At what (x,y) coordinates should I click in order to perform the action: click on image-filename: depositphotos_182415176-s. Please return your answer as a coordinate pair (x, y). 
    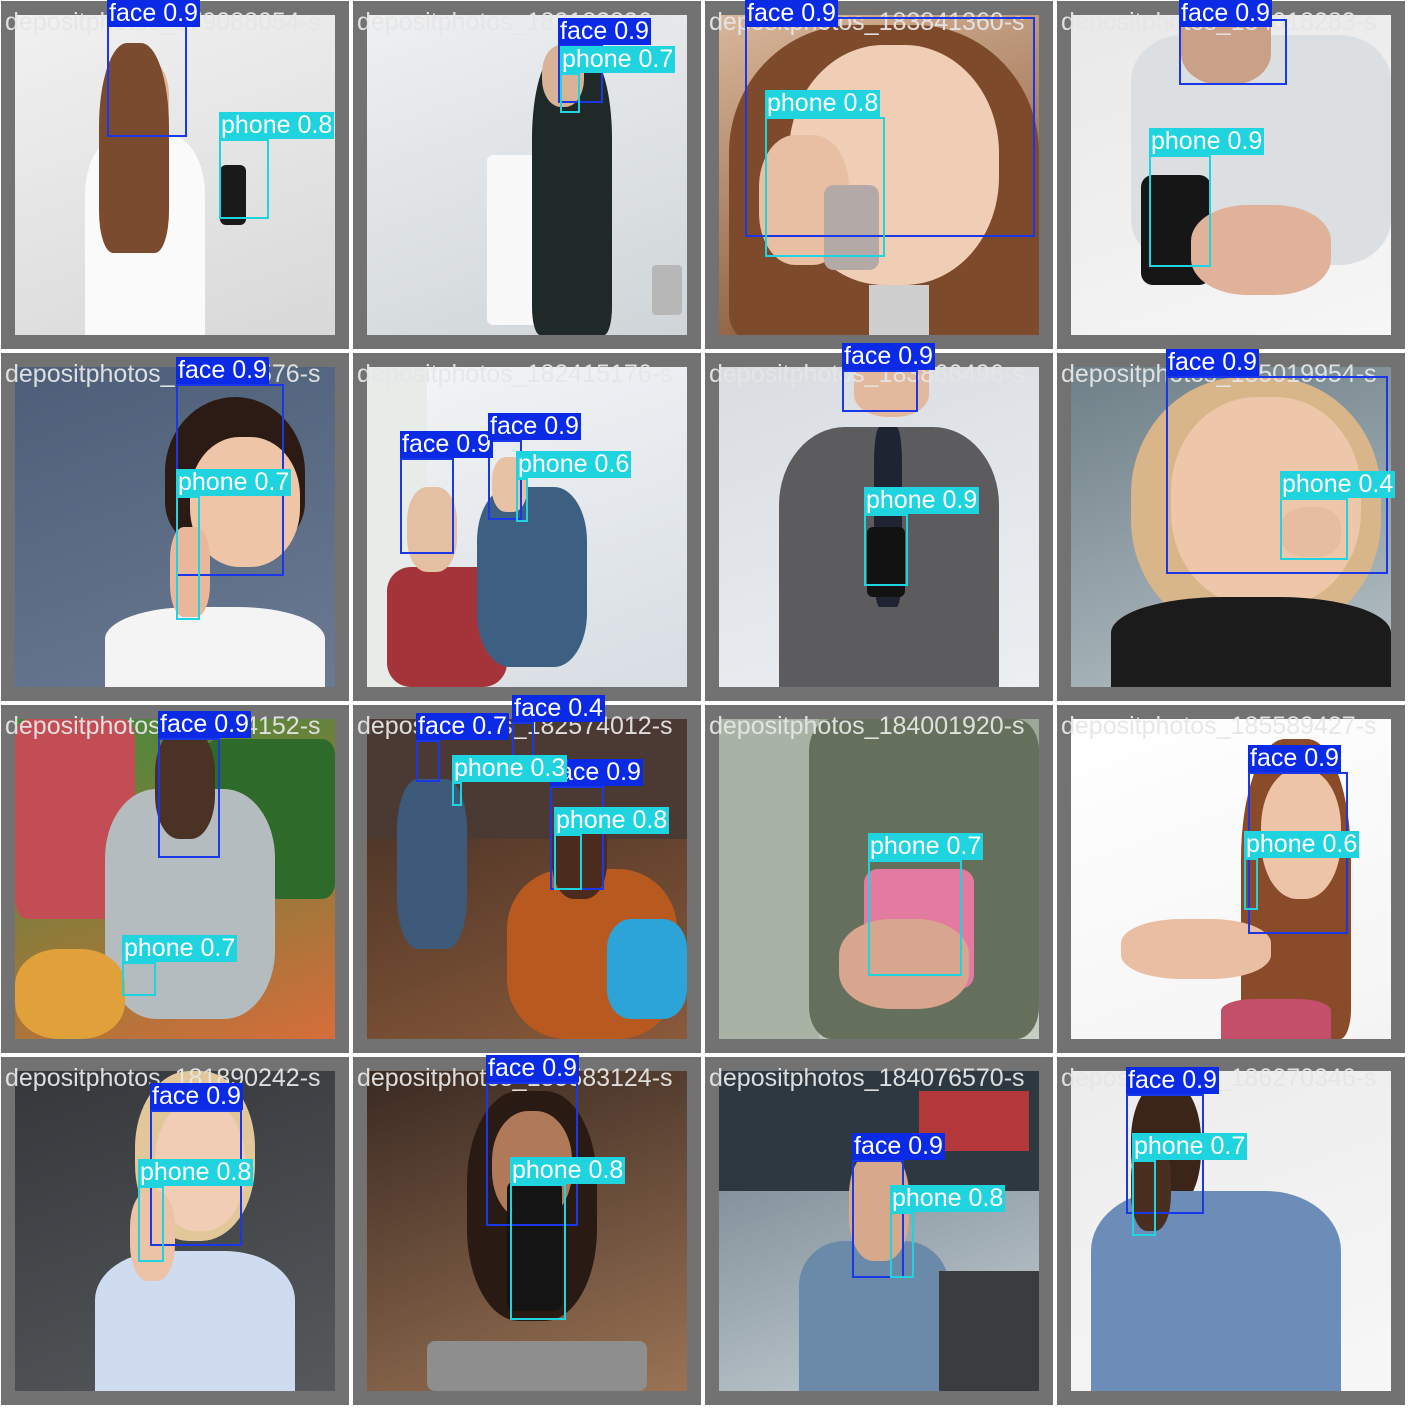
    Looking at the image, I should click on (515, 374).